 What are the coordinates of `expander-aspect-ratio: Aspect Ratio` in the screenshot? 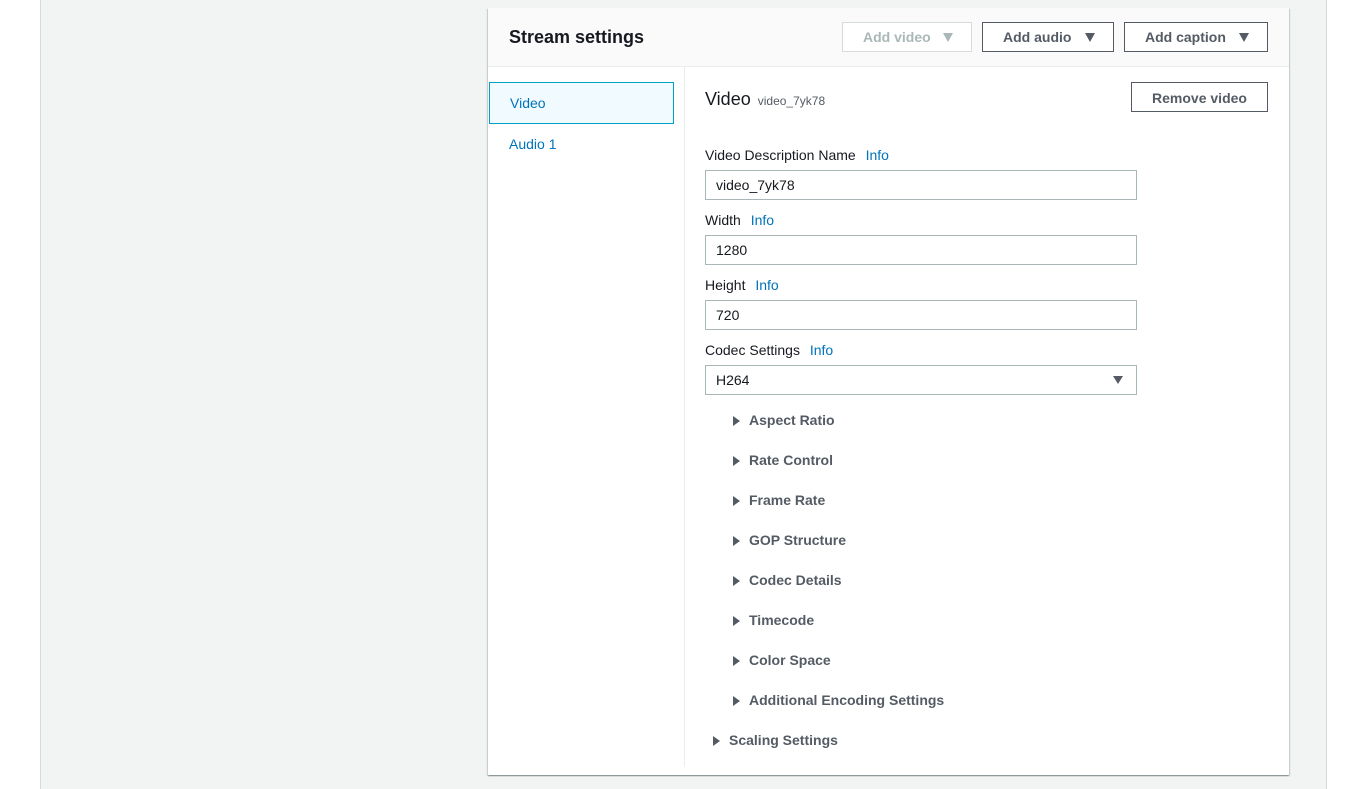 It's located at (784, 420).